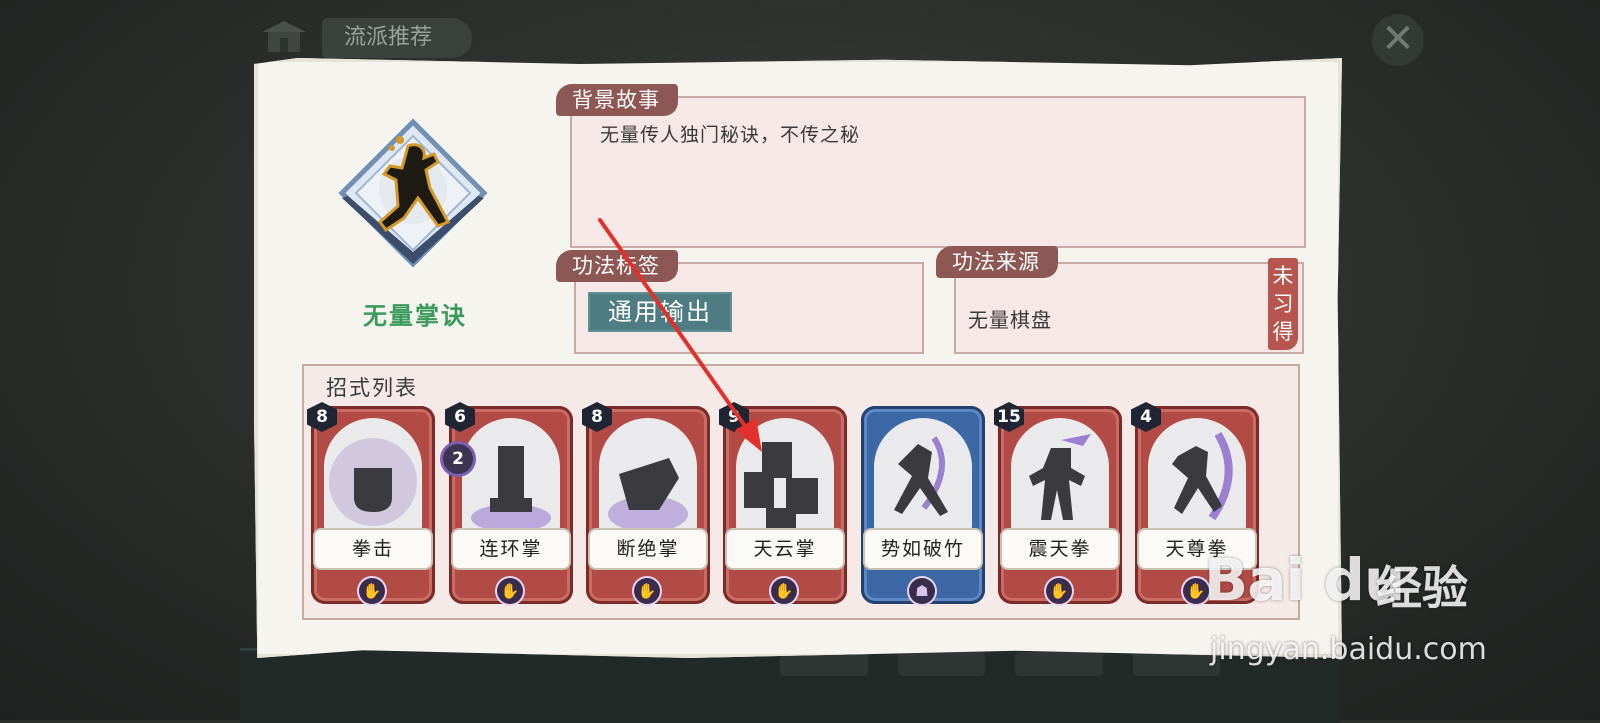 The width and height of the screenshot is (1600, 723). What do you see at coordinates (1304, 580) in the screenshot?
I see `watermark-brand: Bai du` at bounding box center [1304, 580].